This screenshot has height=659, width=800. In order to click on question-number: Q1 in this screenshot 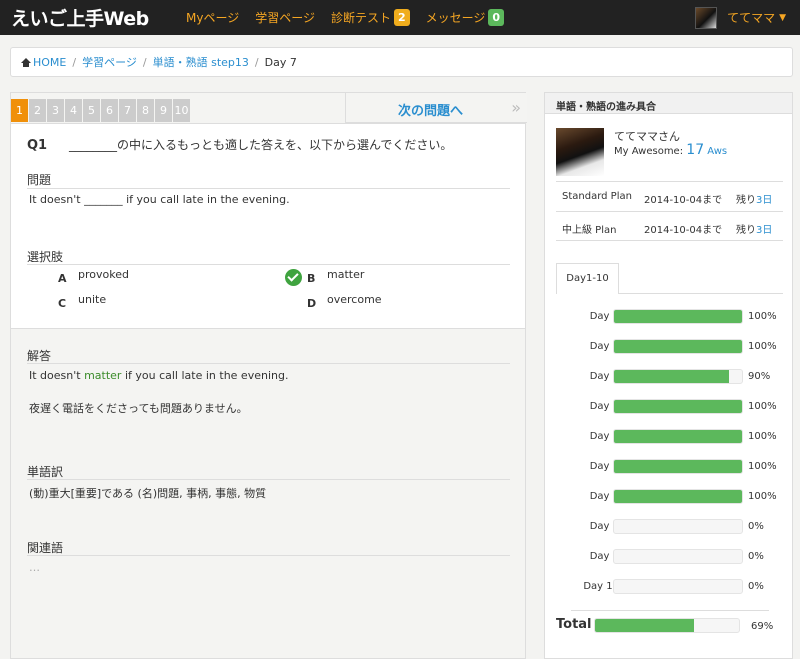, I will do `click(37, 145)`.